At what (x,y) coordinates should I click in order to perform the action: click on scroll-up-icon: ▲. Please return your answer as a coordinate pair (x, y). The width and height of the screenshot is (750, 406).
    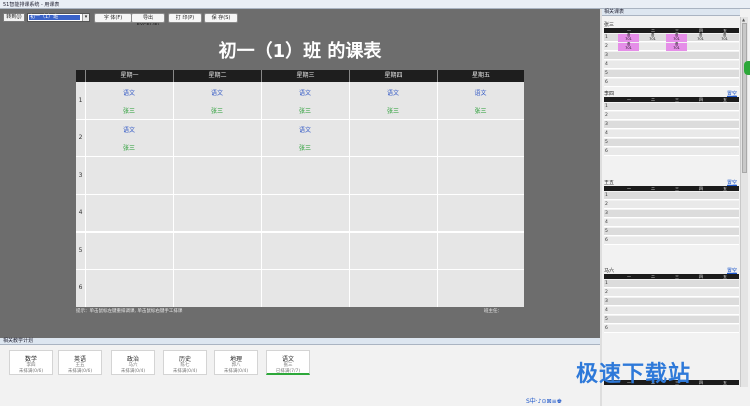
    Looking at the image, I should click on (743, 19).